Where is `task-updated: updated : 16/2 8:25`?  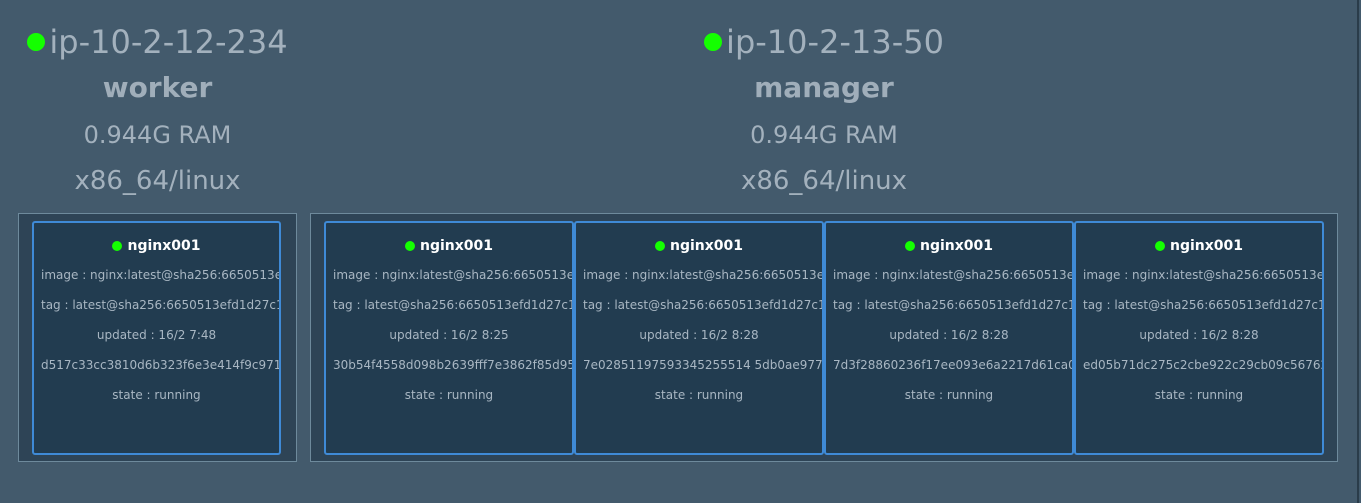
task-updated: updated : 16/2 8:25 is located at coordinates (449, 335).